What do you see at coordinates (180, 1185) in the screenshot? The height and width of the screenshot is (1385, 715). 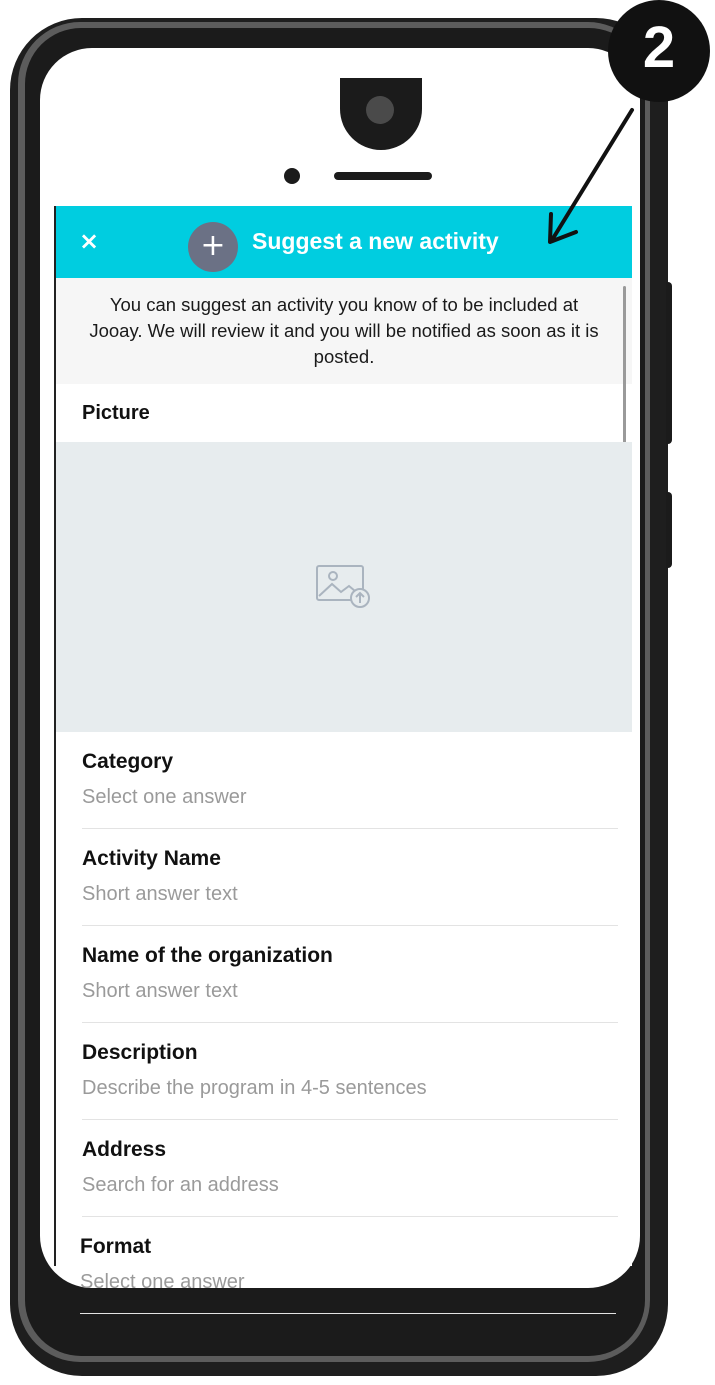 I see `field-placeholder: Search for an address` at bounding box center [180, 1185].